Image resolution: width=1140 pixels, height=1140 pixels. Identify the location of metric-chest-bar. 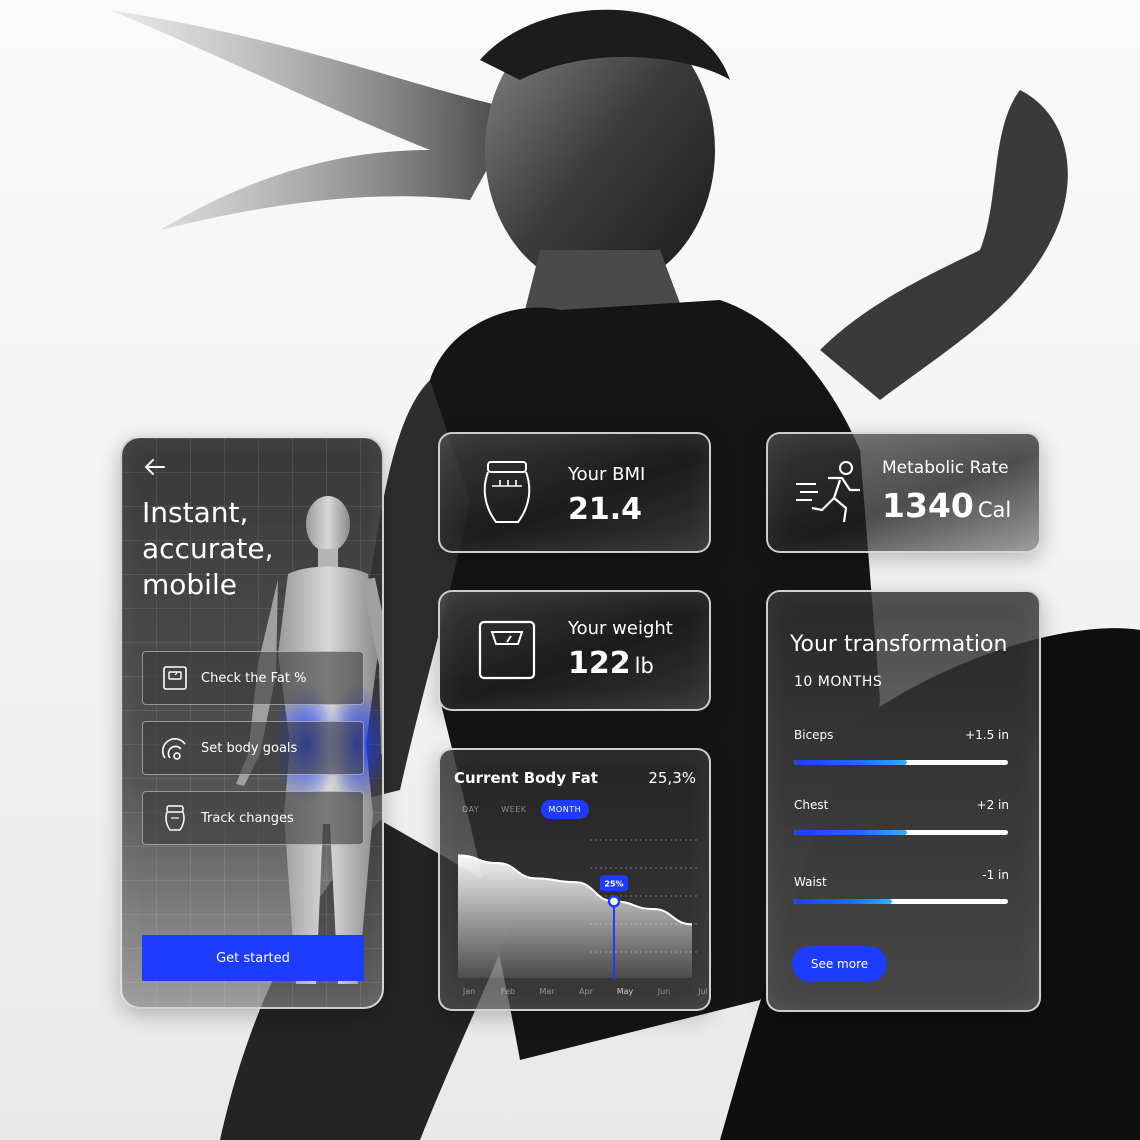
(901, 832).